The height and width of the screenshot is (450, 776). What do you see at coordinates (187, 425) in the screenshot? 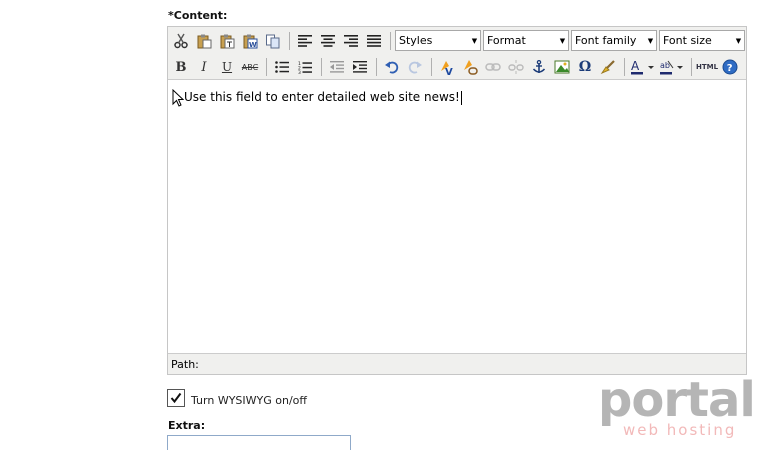
I see `extra-label: Extra:` at bounding box center [187, 425].